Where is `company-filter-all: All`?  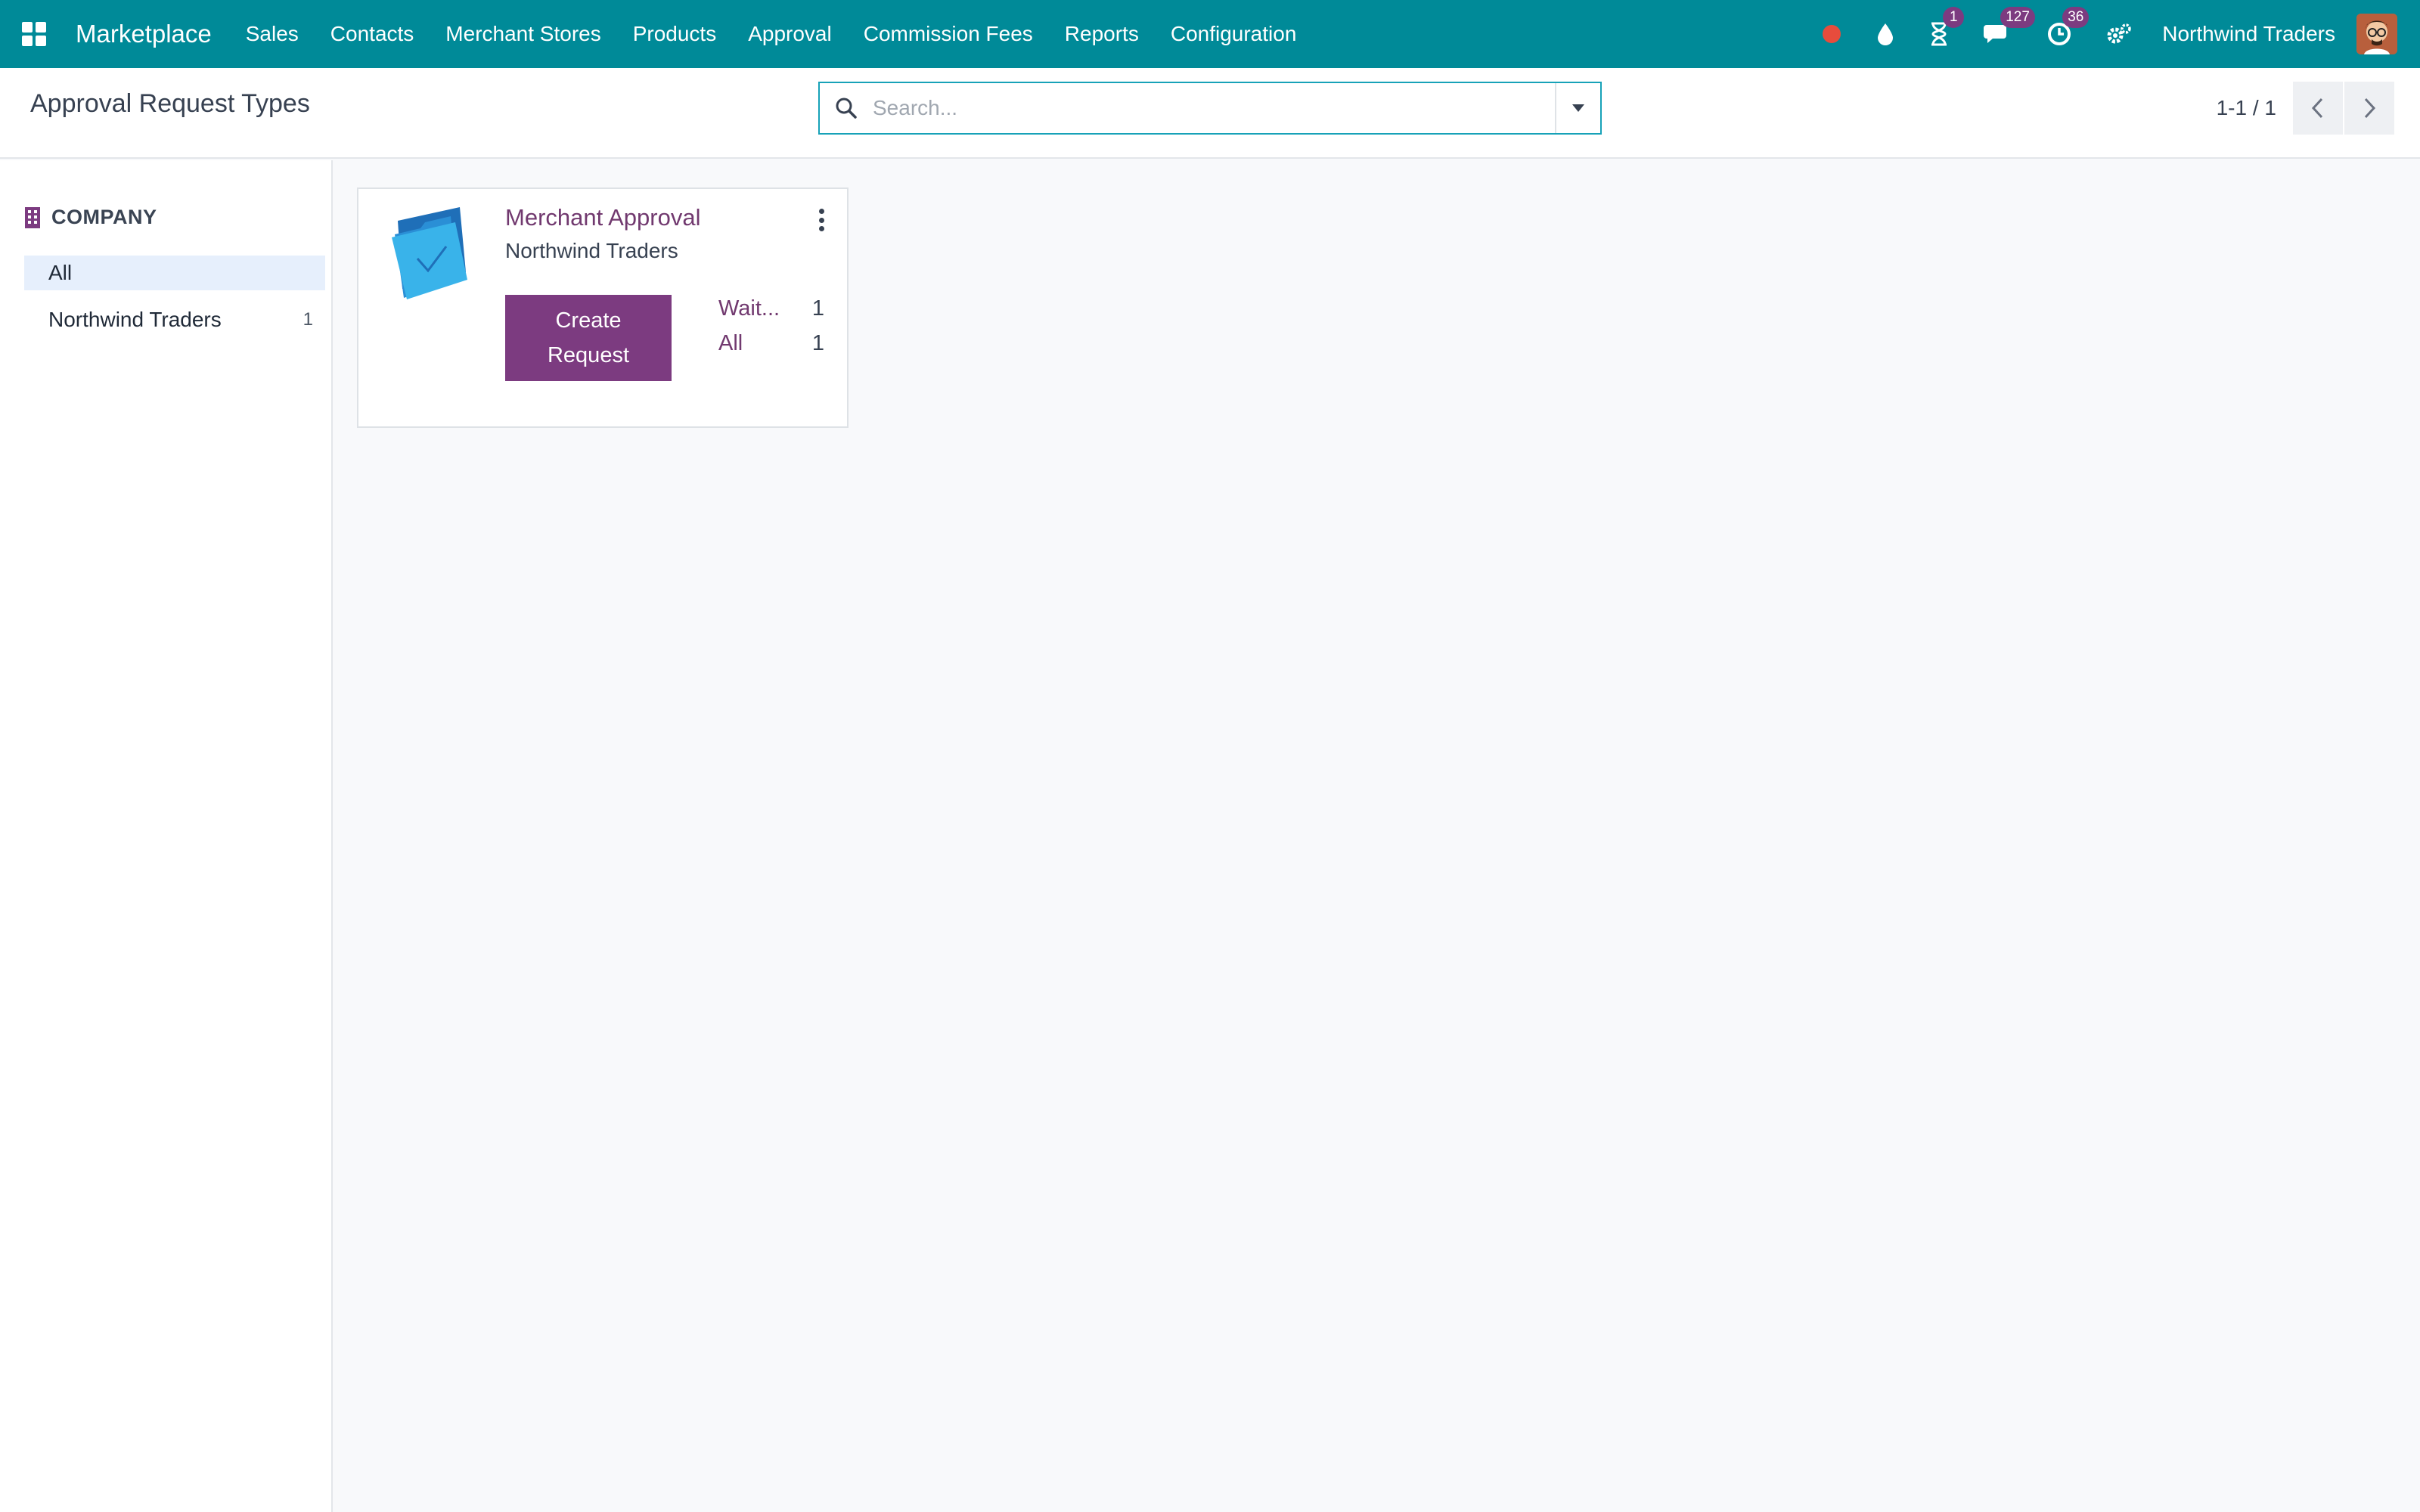
company-filter-all: All is located at coordinates (174, 273).